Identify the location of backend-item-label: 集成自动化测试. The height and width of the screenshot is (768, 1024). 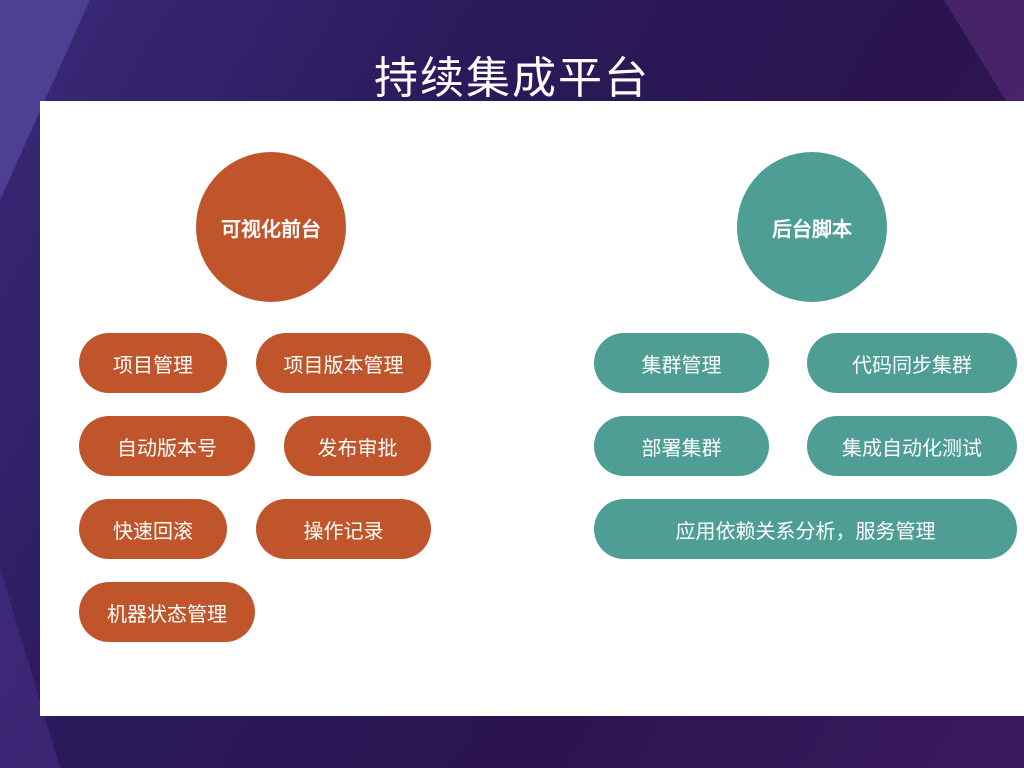
(912, 447).